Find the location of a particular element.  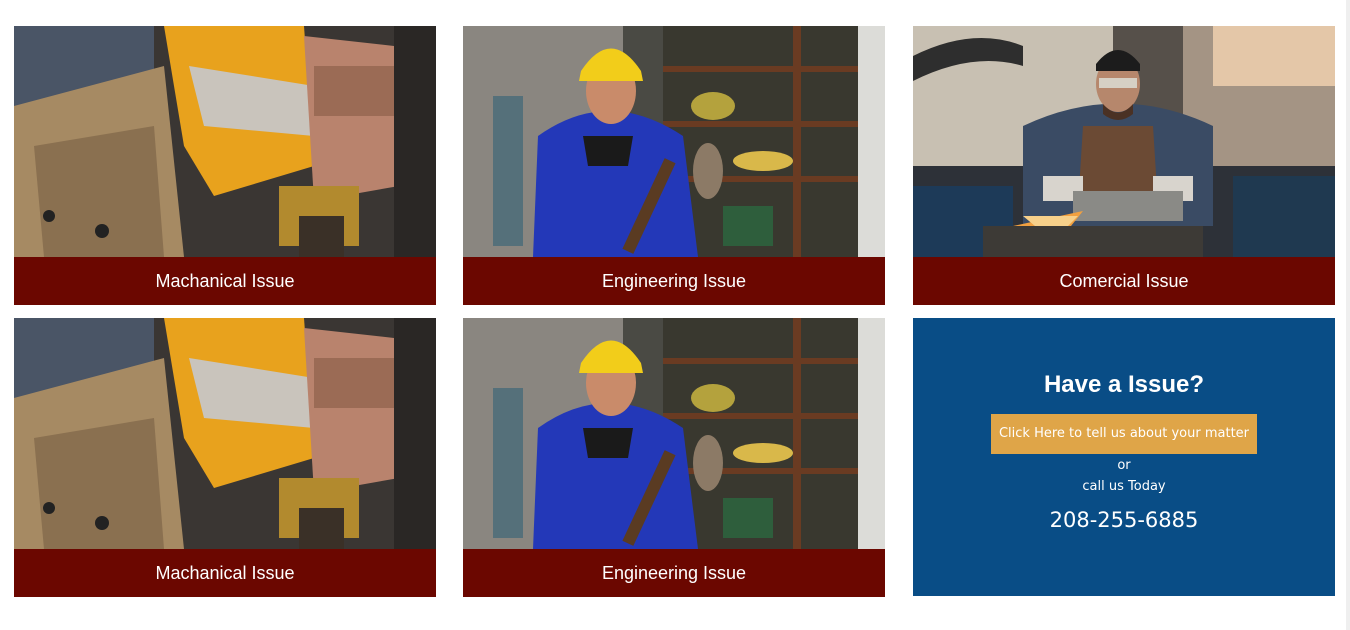

service-card-engineering: Engineering Issue is located at coordinates (674, 165).